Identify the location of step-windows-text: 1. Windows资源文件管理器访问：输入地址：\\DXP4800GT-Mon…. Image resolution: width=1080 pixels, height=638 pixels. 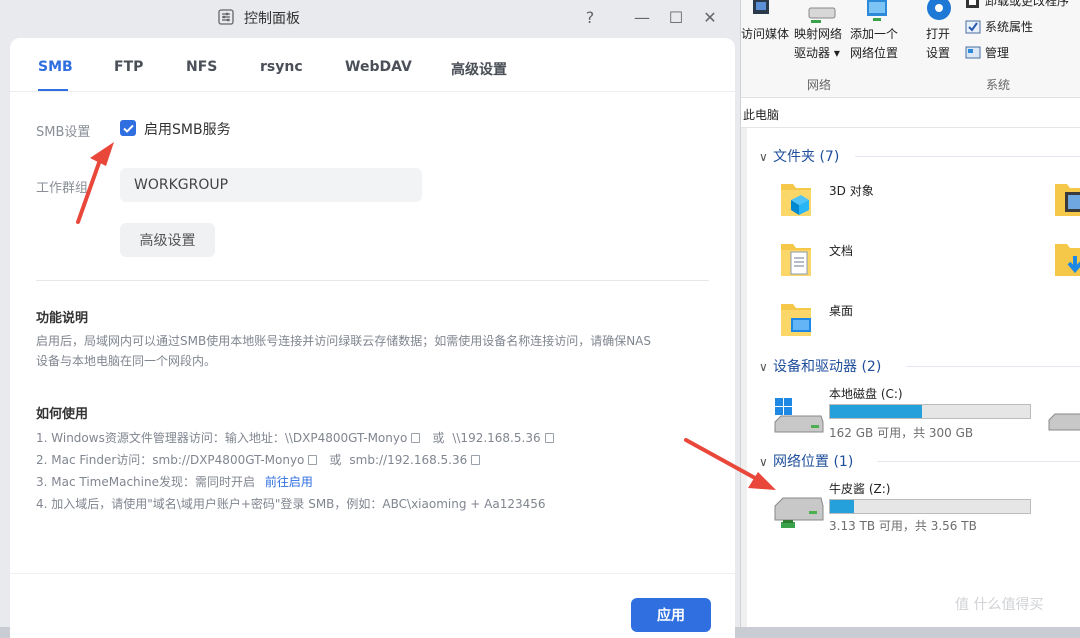
(222, 438).